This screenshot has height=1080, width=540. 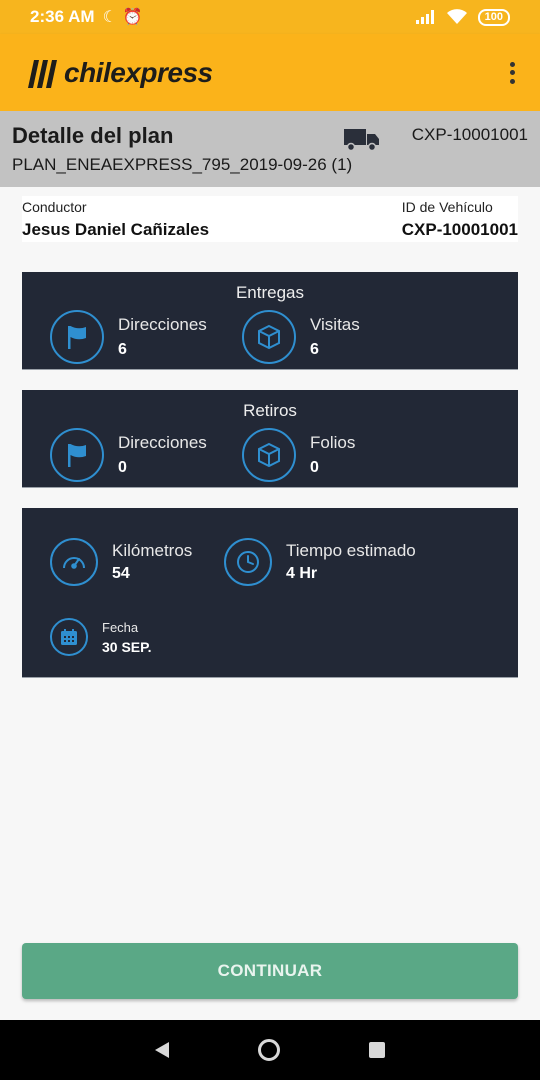 What do you see at coordinates (424, 17) in the screenshot?
I see `signal-icon` at bounding box center [424, 17].